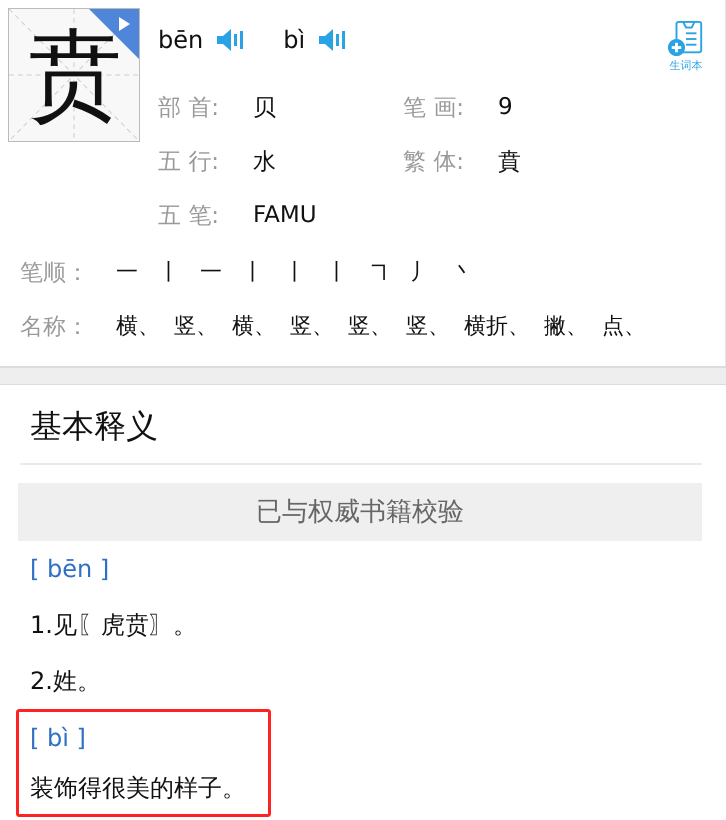 The height and width of the screenshot is (820, 726). Describe the element at coordinates (264, 108) in the screenshot. I see `info-value: 贝` at that location.